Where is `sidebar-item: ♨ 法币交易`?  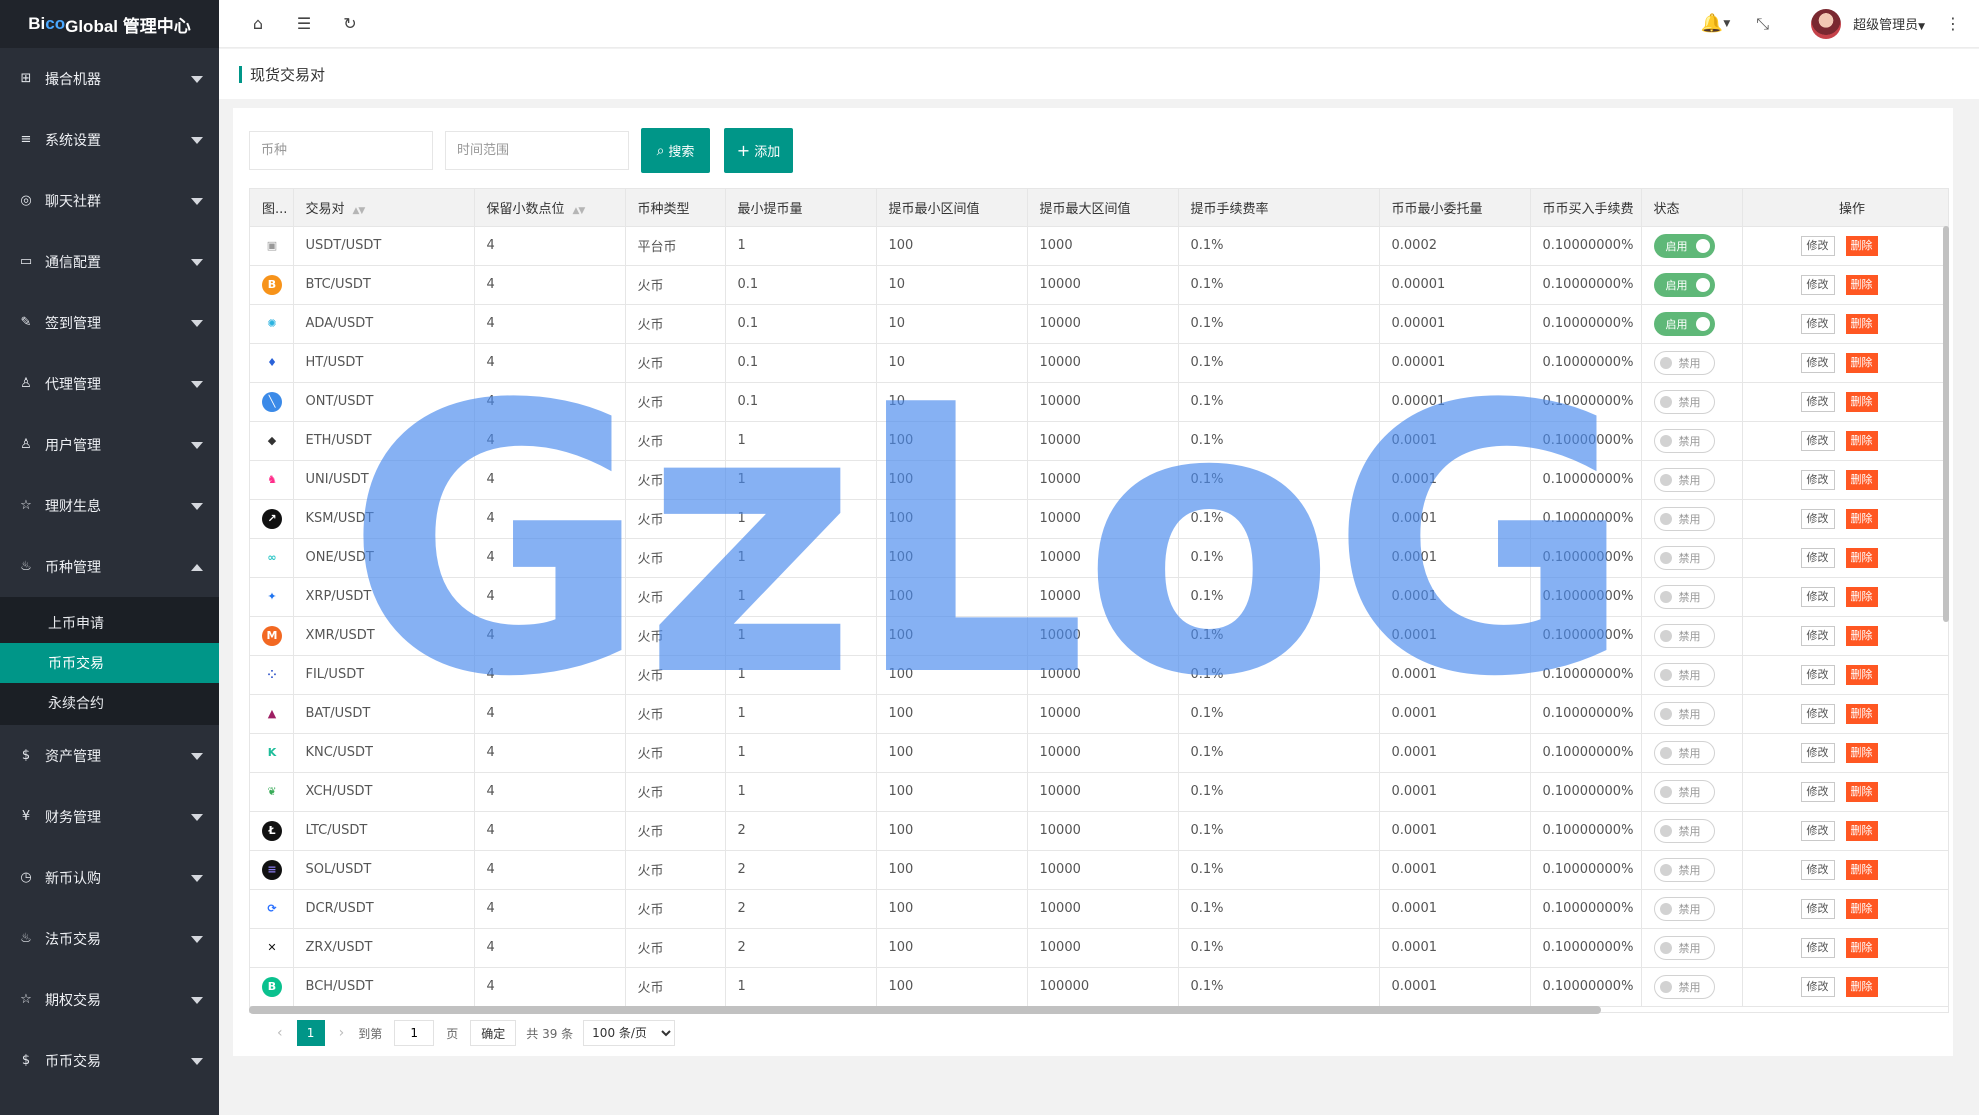 sidebar-item: ♨ 法币交易 is located at coordinates (109, 938).